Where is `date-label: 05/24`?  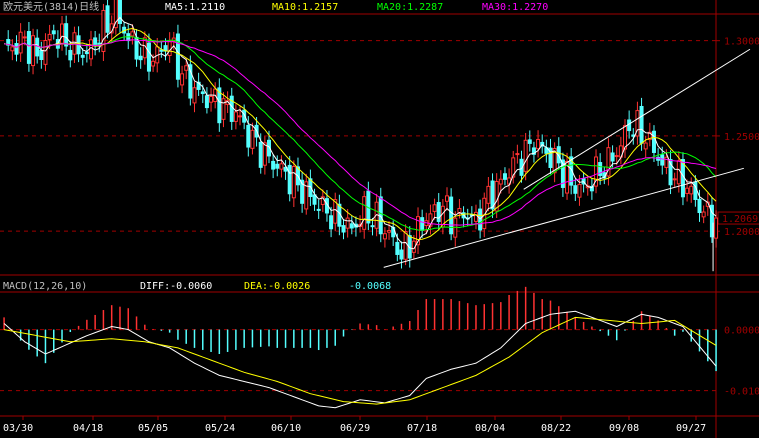 date-label: 05/24 is located at coordinates (220, 428).